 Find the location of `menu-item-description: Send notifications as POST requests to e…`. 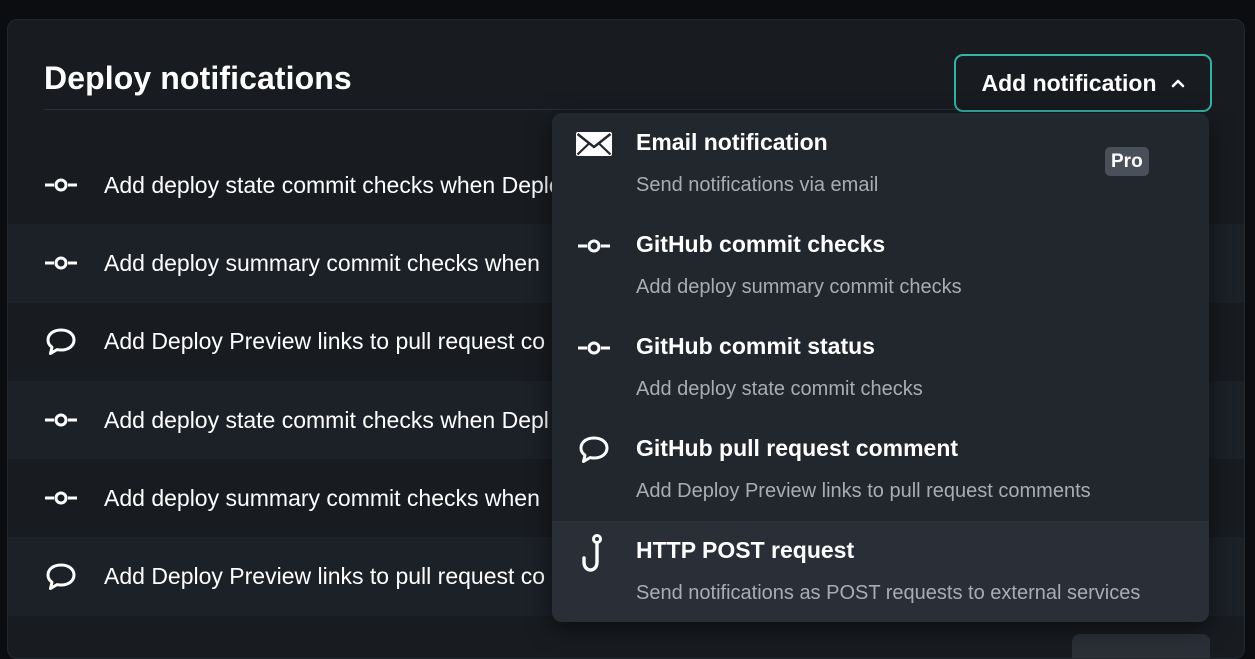

menu-item-description: Send notifications as POST requests to e… is located at coordinates (888, 593).